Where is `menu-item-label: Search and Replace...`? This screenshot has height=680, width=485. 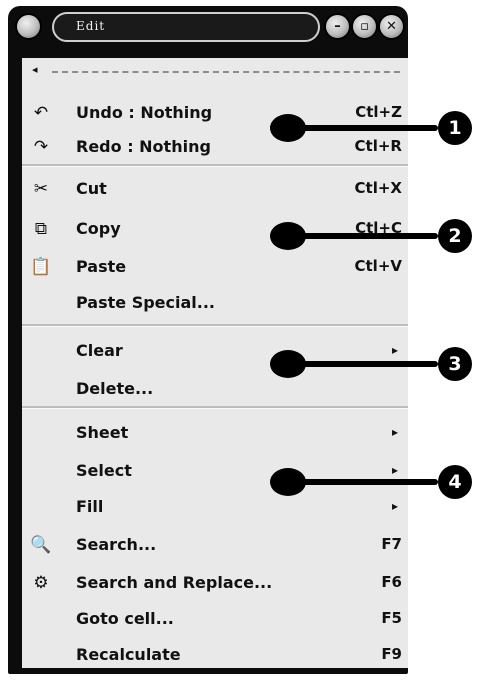
menu-item-label: Search and Replace... is located at coordinates (174, 582).